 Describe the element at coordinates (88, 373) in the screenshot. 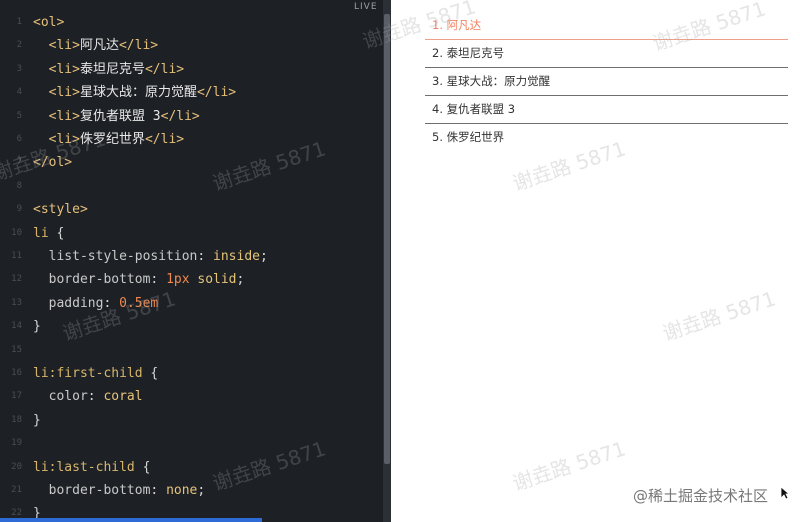

I see `code-token: li:first-child` at that location.